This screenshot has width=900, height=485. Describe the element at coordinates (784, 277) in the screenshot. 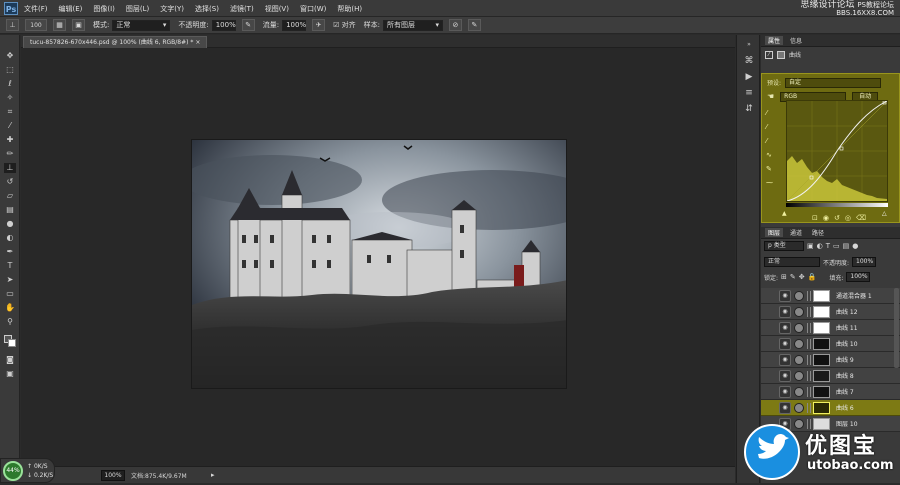

I see `lock-transparent-icon: ⊞` at that location.